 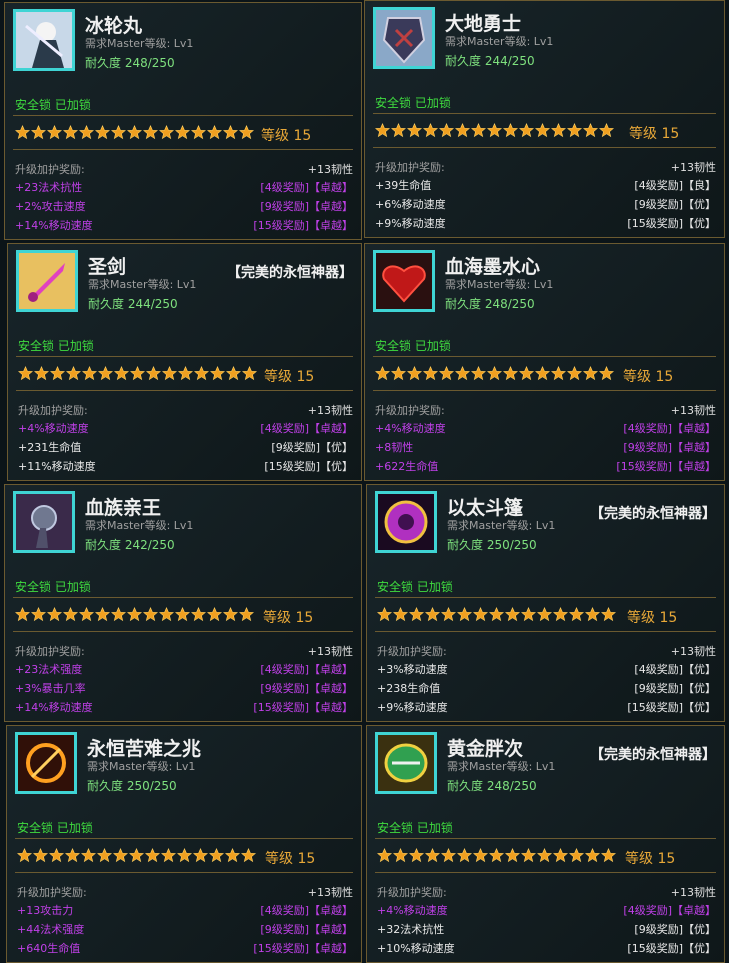 I want to click on bonus-tier: [4级奖励]【良】, so click(x=675, y=185).